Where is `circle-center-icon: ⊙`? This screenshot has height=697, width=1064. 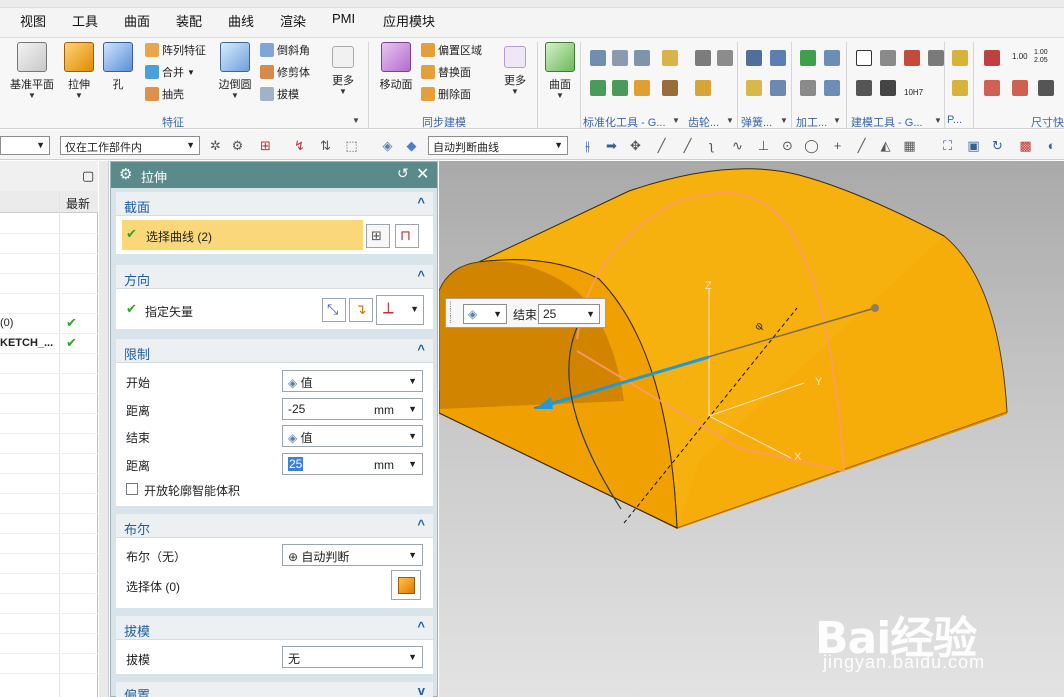
circle-center-icon: ⊙ is located at coordinates (787, 145).